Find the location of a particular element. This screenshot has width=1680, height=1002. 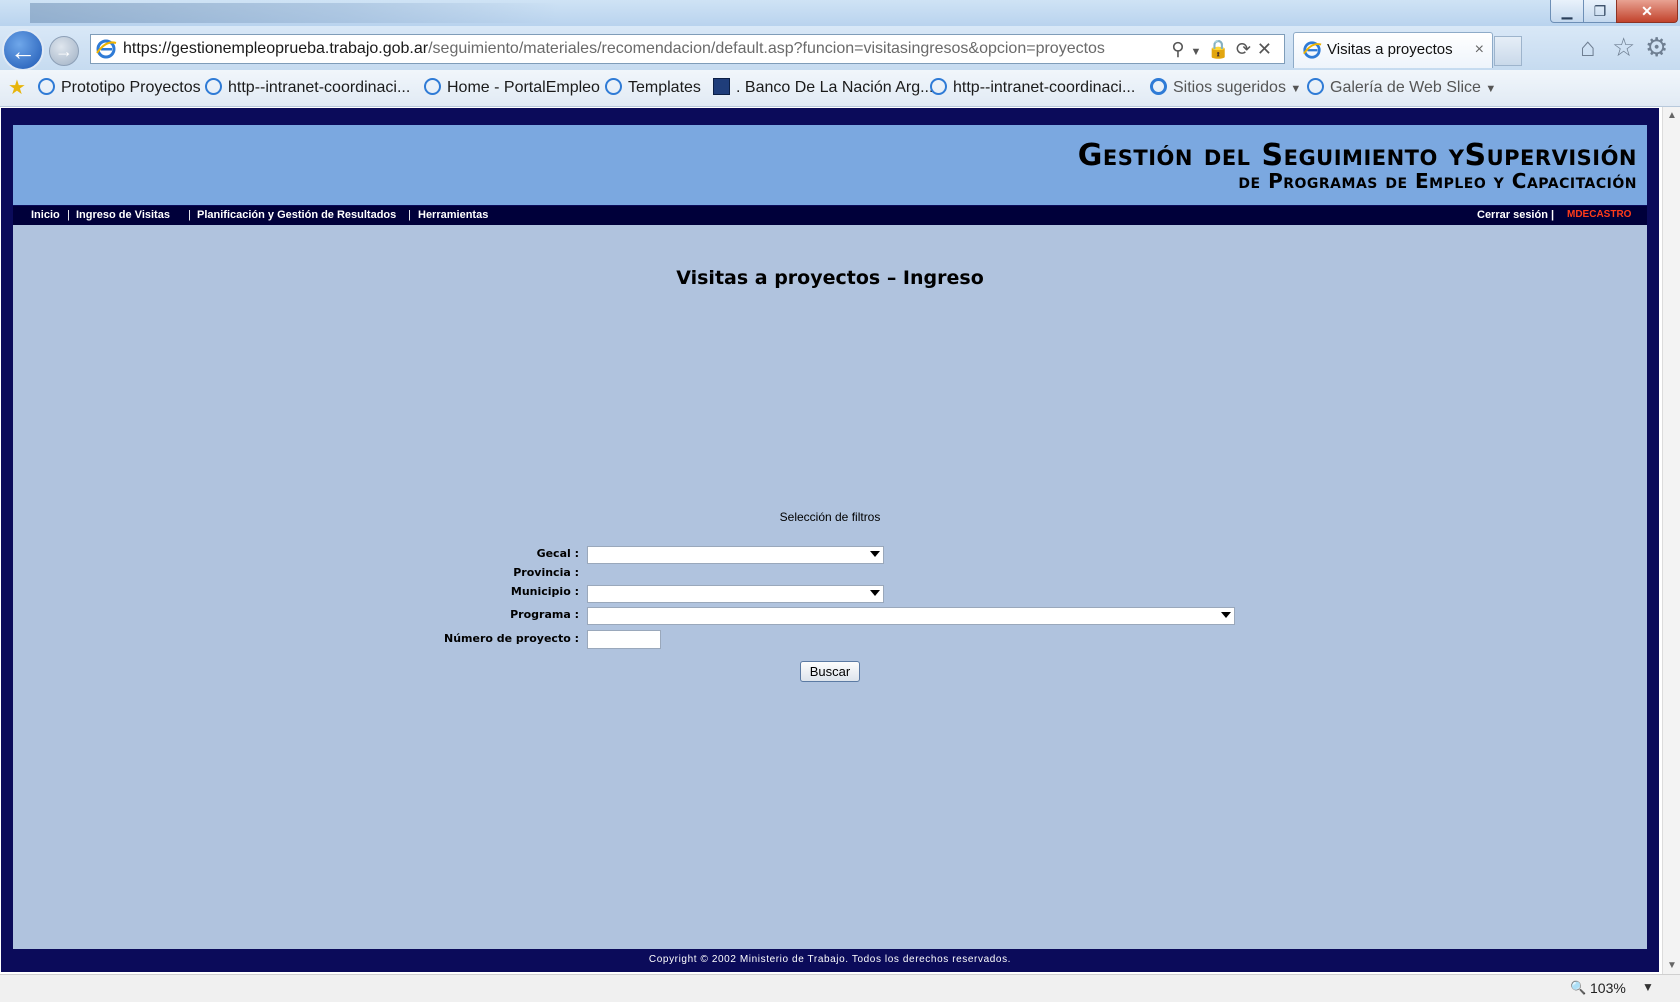

favorite-link: Prototipo Proyectos is located at coordinates (119, 88).